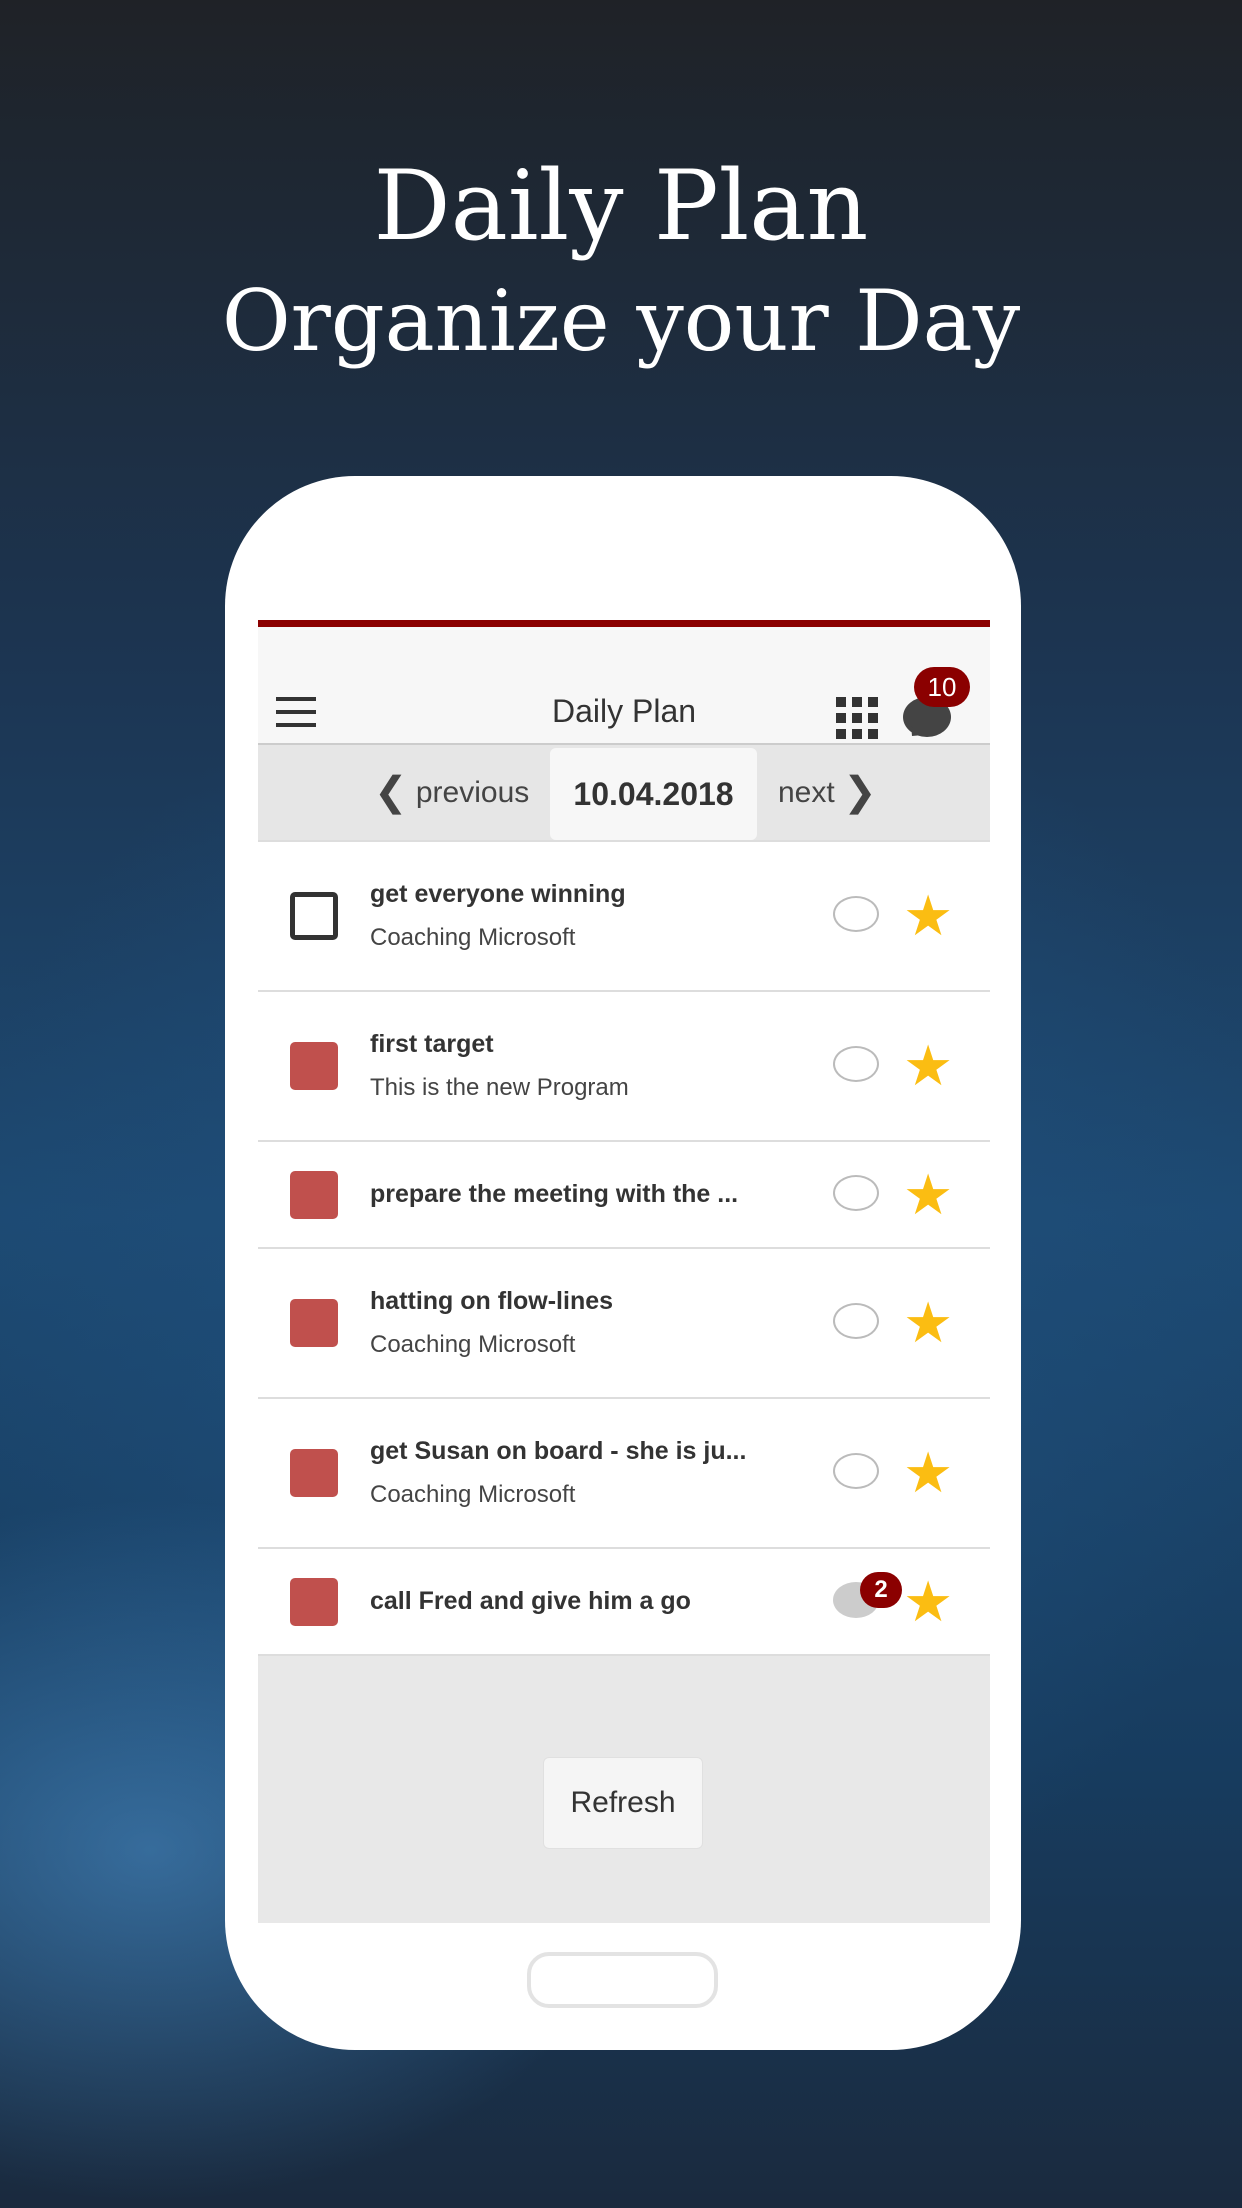  I want to click on hero-title: Daily Plan, so click(621, 206).